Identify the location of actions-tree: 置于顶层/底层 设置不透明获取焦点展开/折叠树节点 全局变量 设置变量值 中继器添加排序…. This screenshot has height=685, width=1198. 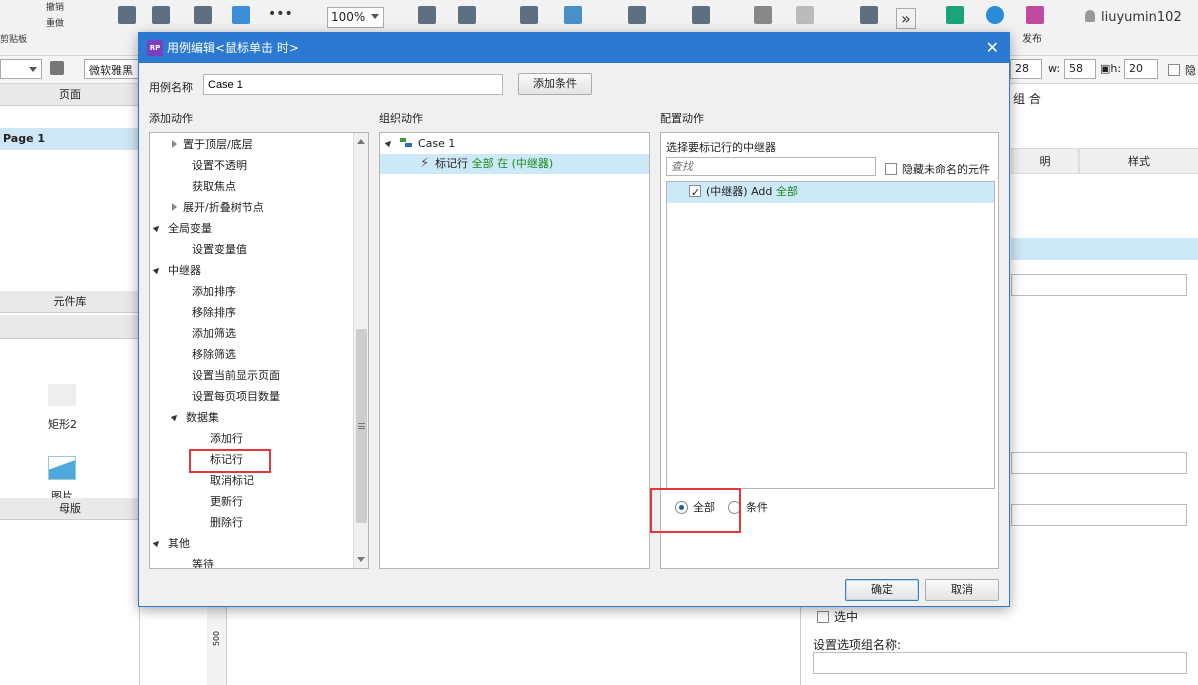
(259, 350).